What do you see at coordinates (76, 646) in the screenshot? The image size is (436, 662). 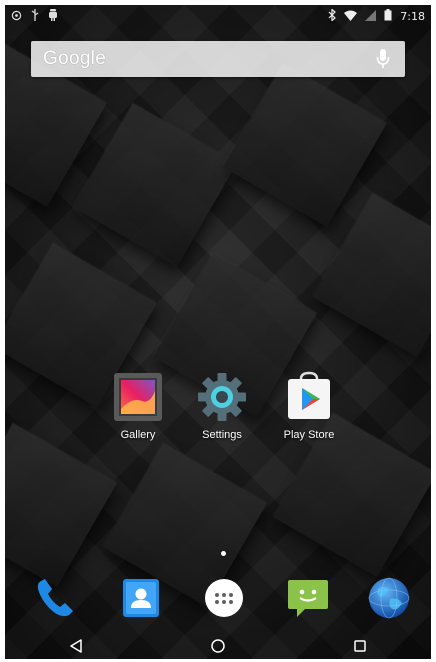 I see `back-icon` at bounding box center [76, 646].